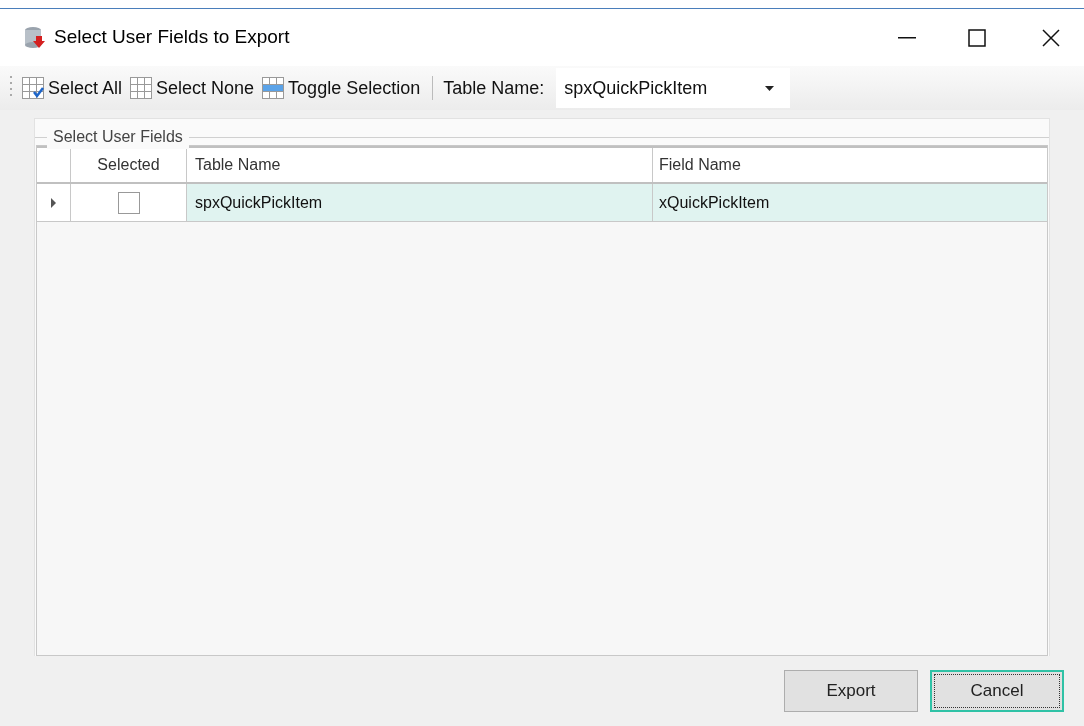 Image resolution: width=1084 pixels, height=726 pixels. What do you see at coordinates (273, 88) in the screenshot?
I see `grid-highlight-icon` at bounding box center [273, 88].